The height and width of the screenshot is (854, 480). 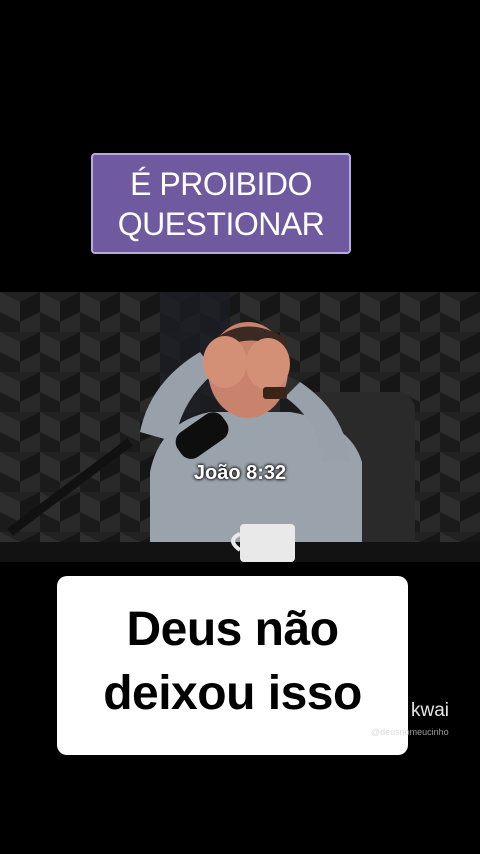 I want to click on top-caption-line1: É PROIBIDO, so click(x=221, y=184).